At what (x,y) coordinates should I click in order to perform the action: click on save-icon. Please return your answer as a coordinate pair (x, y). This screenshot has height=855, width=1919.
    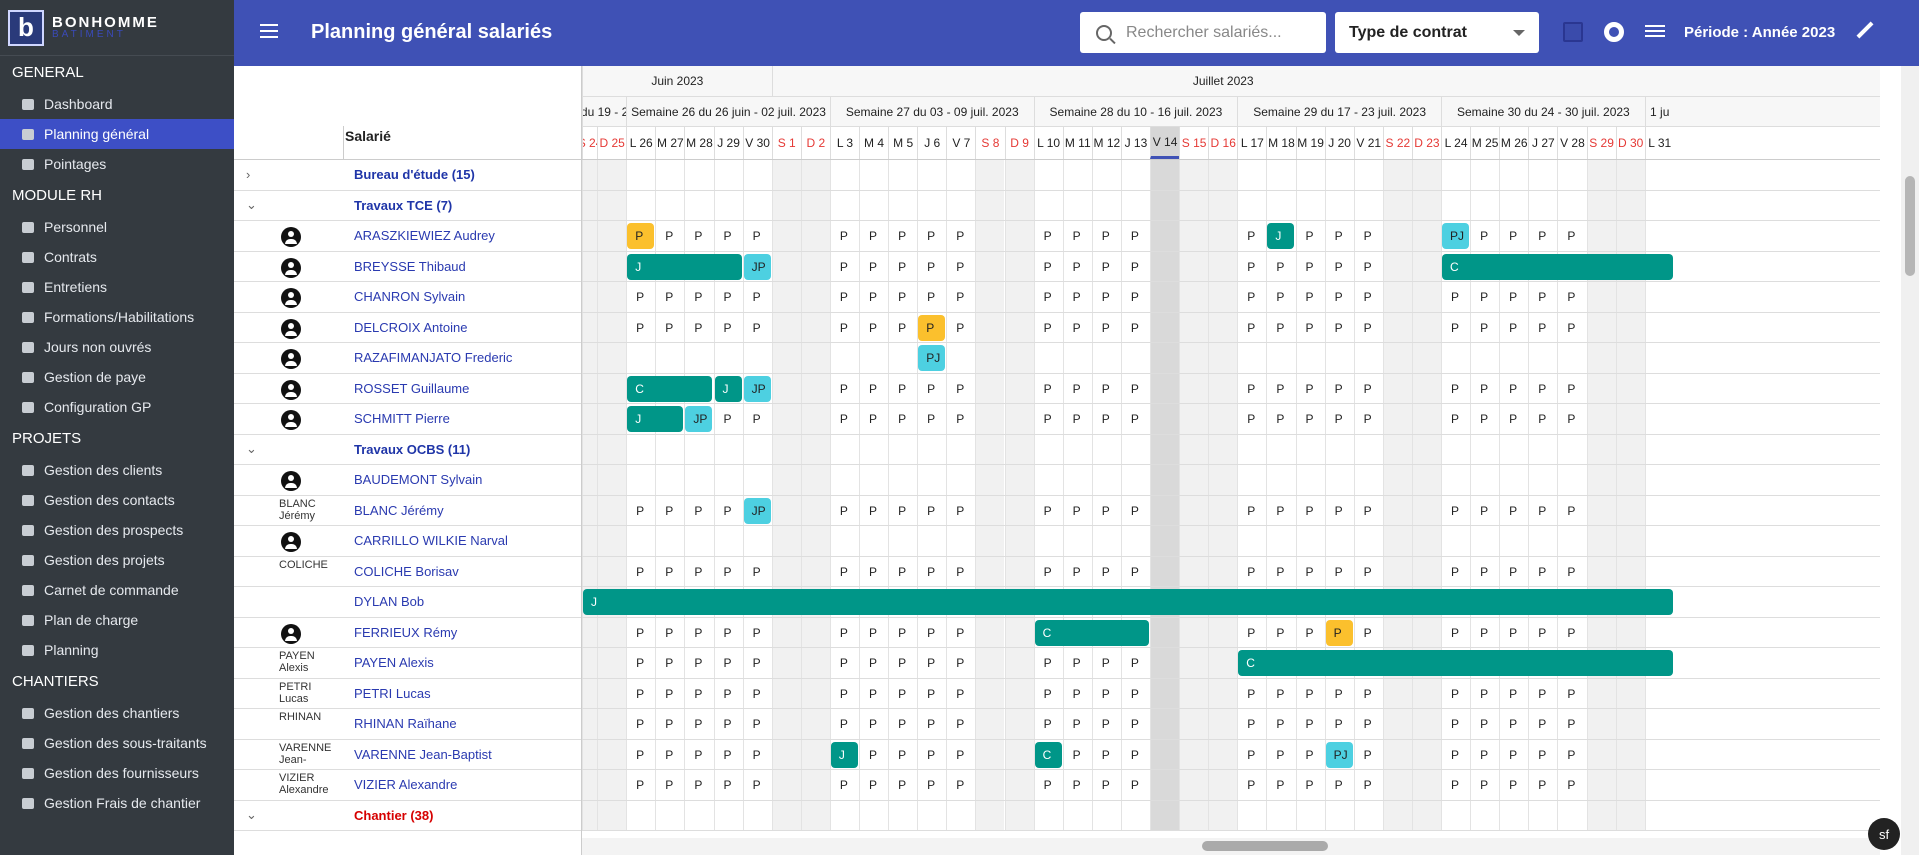
    Looking at the image, I should click on (1573, 32).